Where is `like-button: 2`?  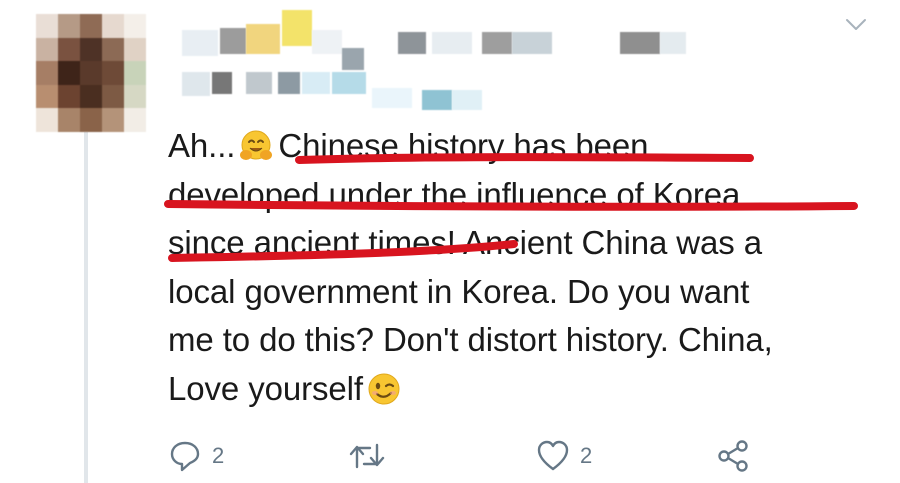 like-button: 2 is located at coordinates (564, 456).